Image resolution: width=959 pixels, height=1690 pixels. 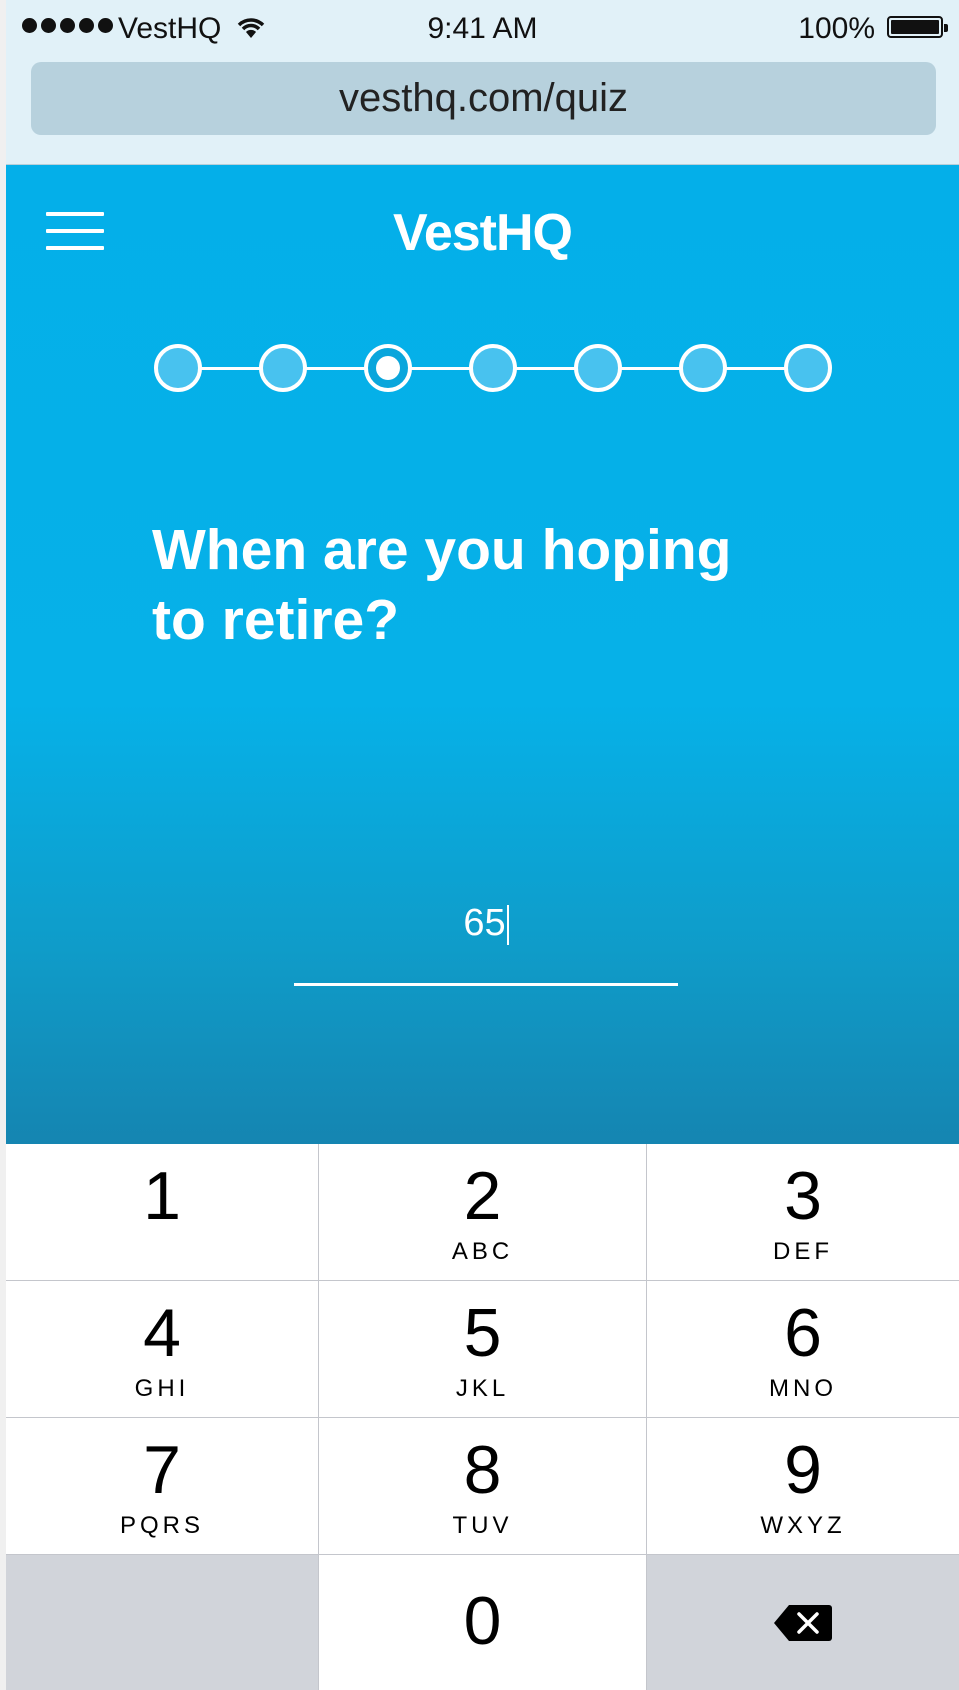 I want to click on answer-input: 65, so click(x=486, y=923).